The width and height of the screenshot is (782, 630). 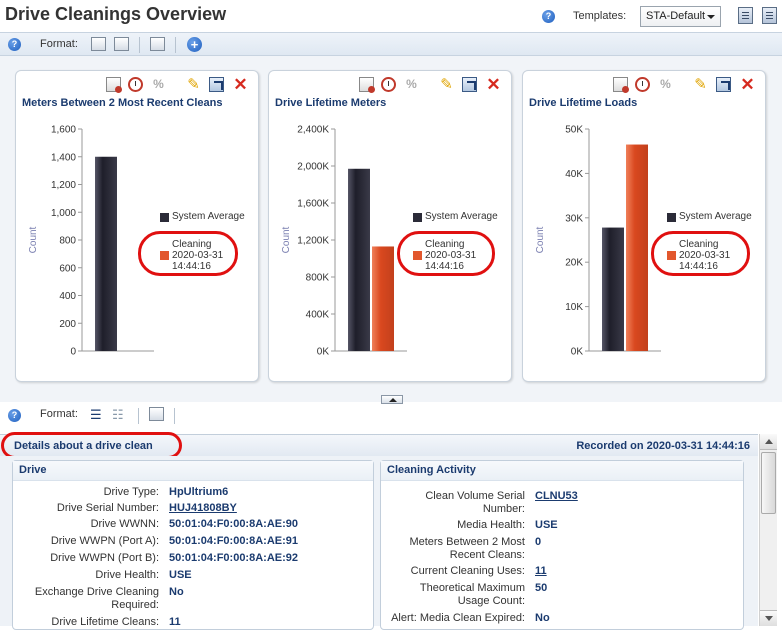 What do you see at coordinates (63, 130) in the screenshot?
I see `y-tick-label: 1,600` at bounding box center [63, 130].